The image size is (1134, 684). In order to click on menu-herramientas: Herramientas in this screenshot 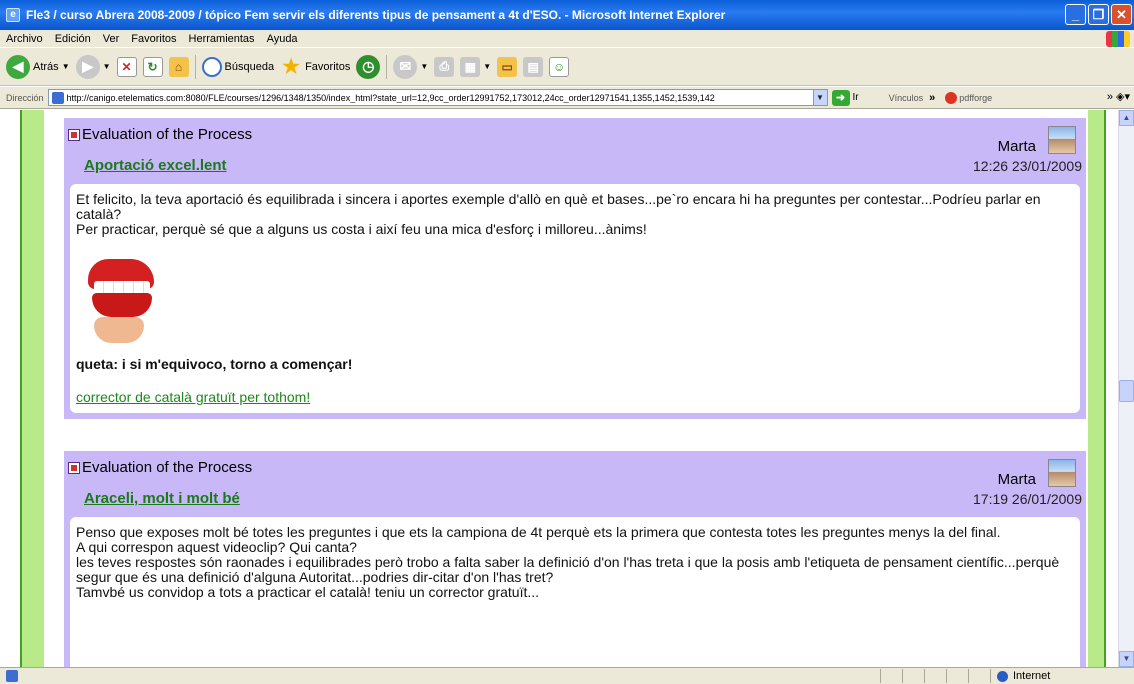, I will do `click(222, 39)`.